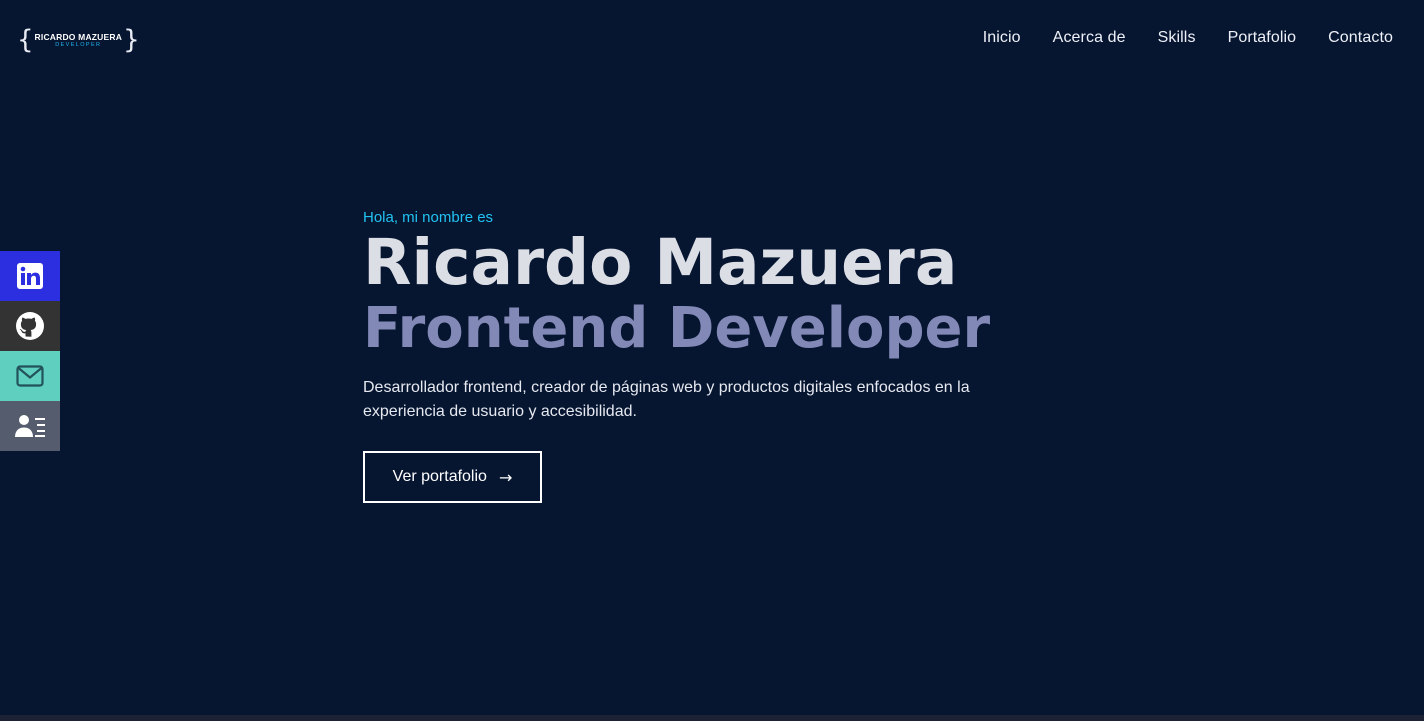  I want to click on hero-role: Frontend Developer, so click(677, 328).